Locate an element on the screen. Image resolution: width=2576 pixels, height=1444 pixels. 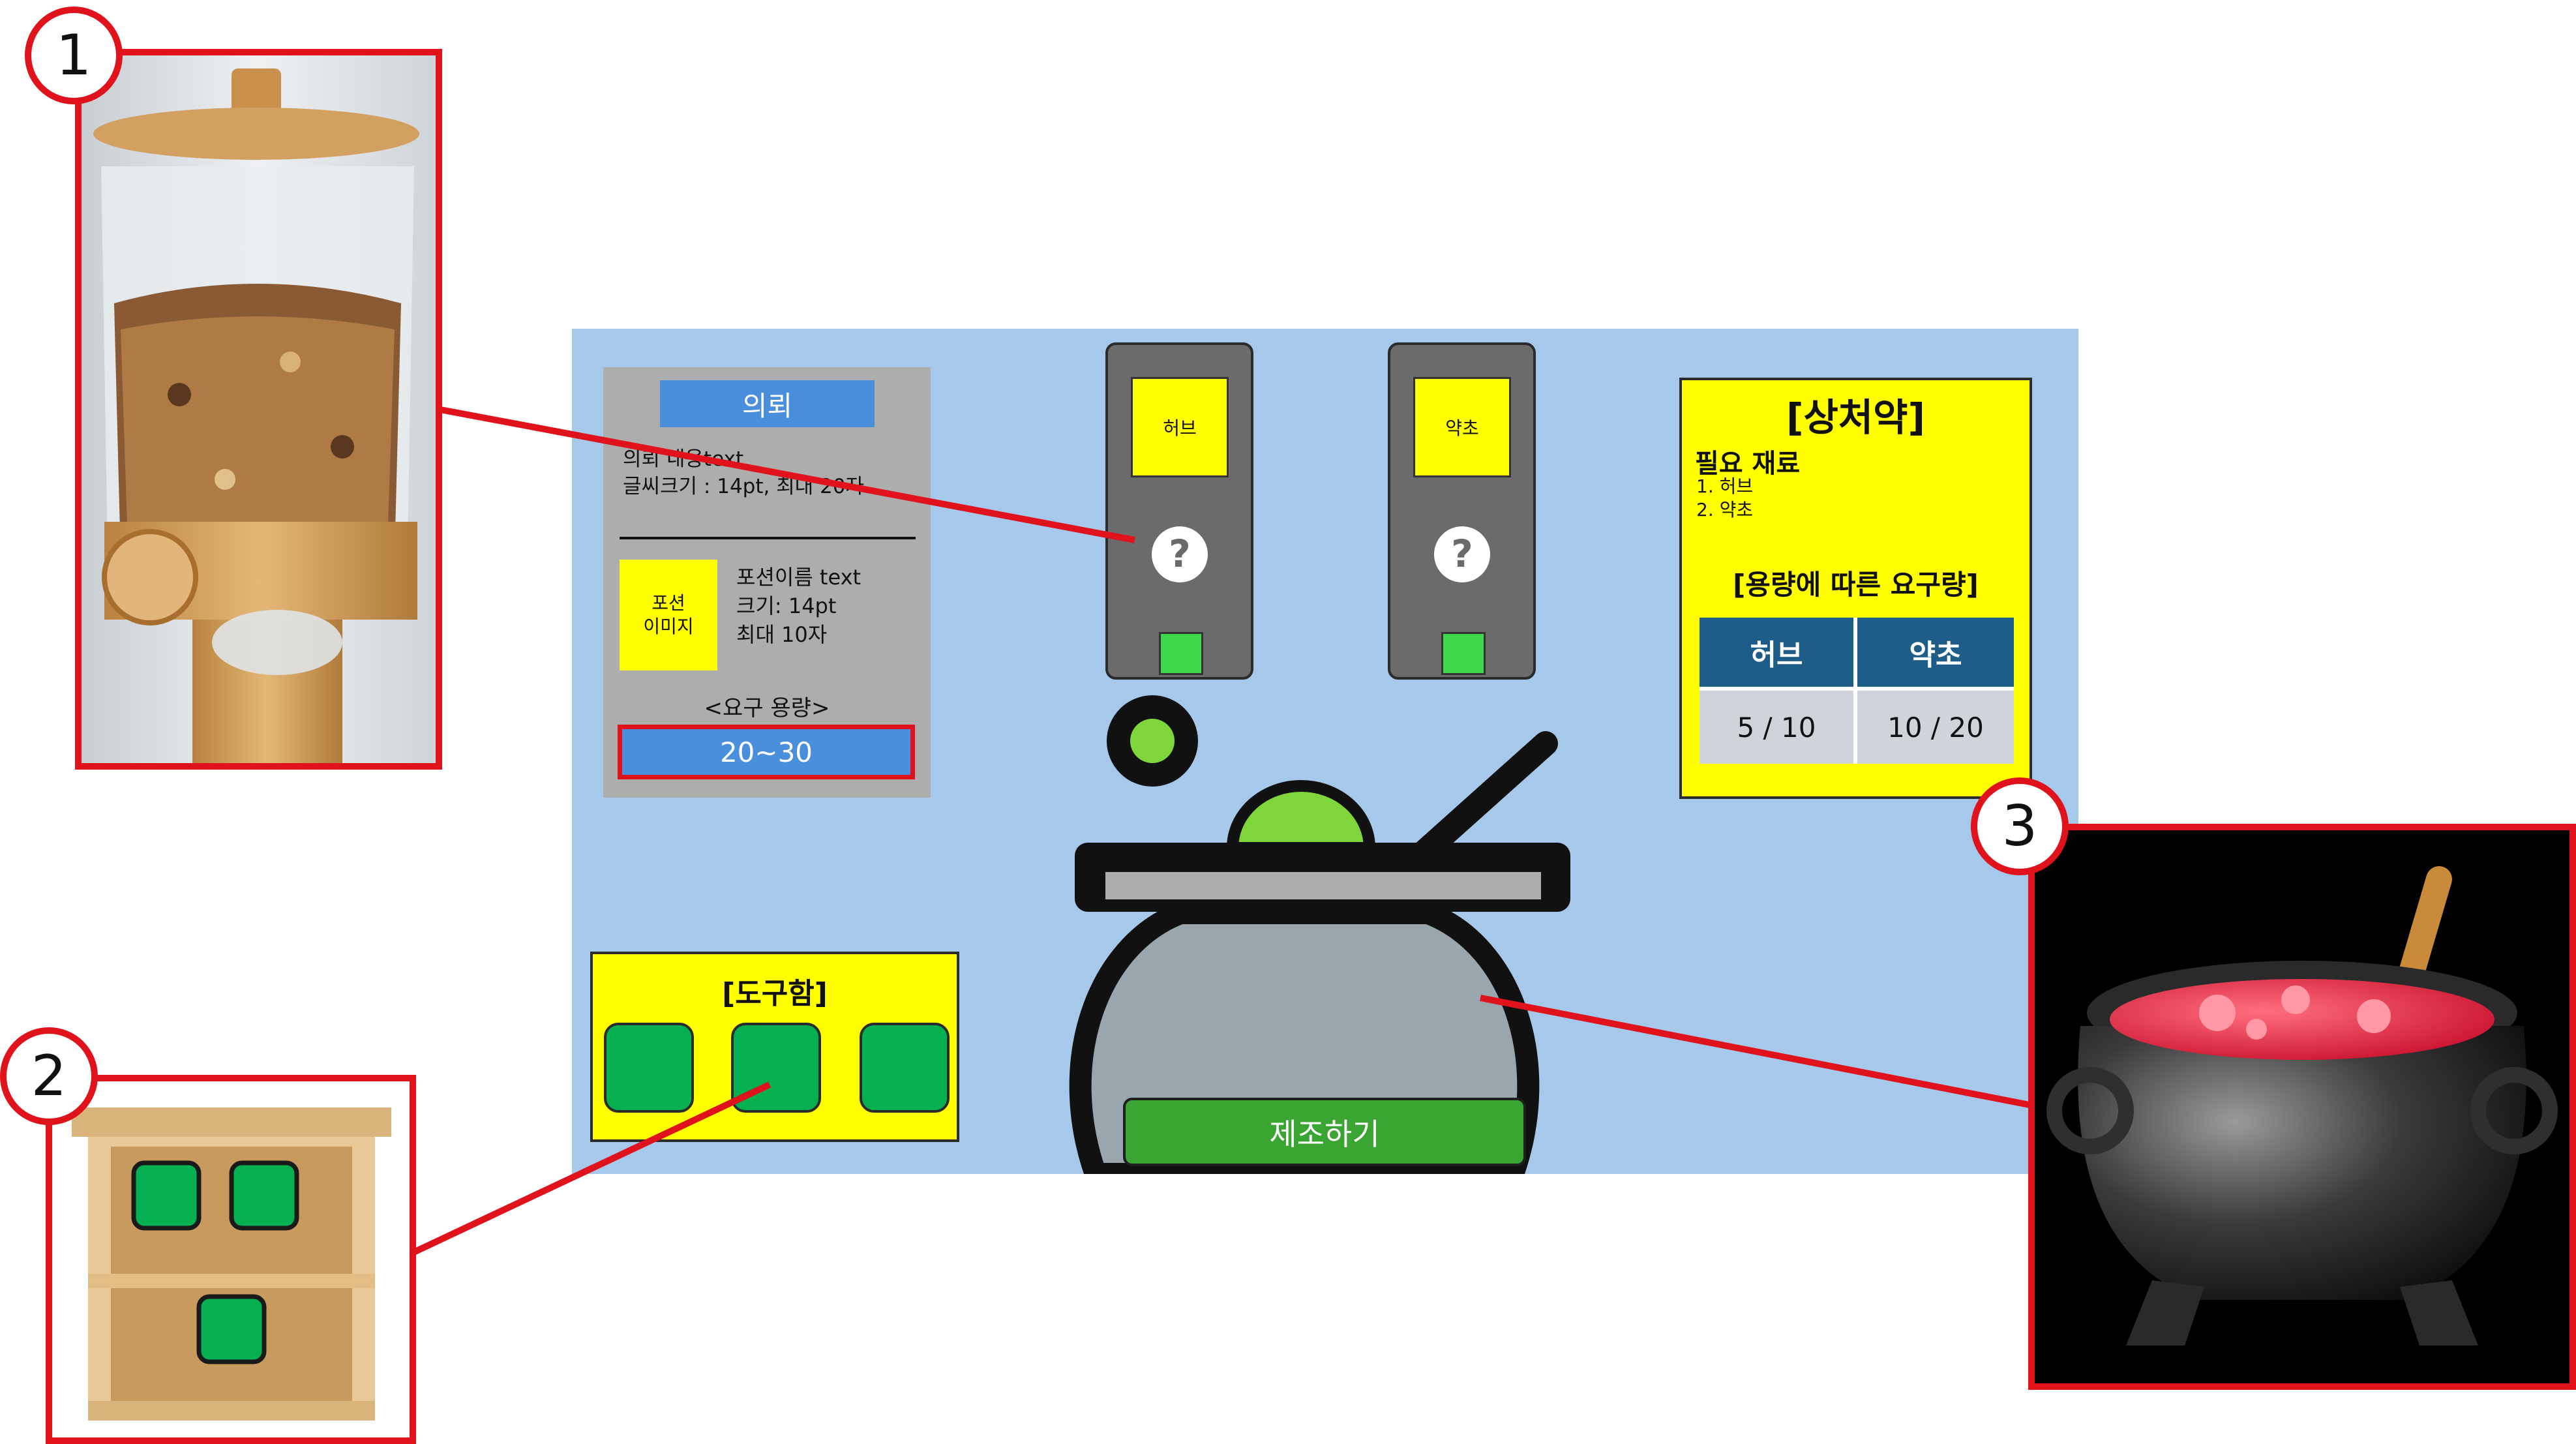
reference-image-dispenser is located at coordinates (258, 409).